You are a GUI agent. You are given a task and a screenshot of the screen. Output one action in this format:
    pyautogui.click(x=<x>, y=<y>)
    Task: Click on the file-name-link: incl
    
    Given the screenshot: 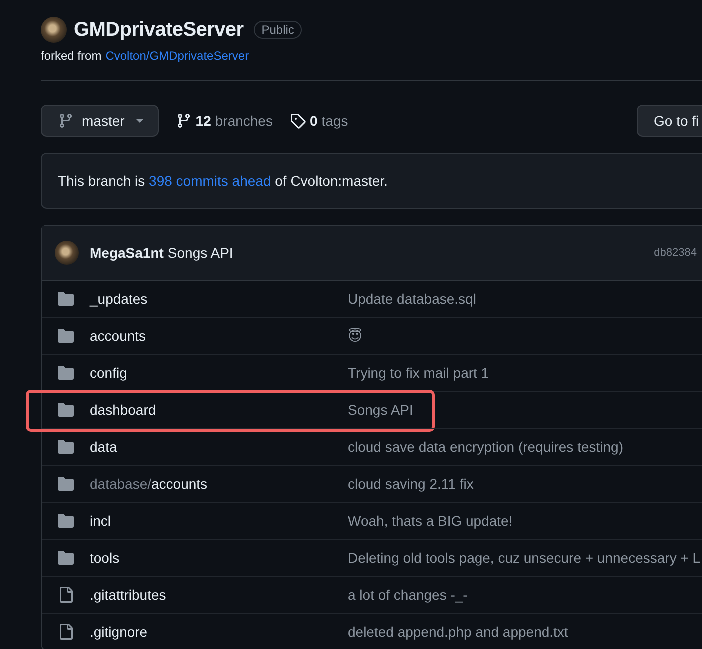 What is the action you would take?
    pyautogui.click(x=219, y=521)
    